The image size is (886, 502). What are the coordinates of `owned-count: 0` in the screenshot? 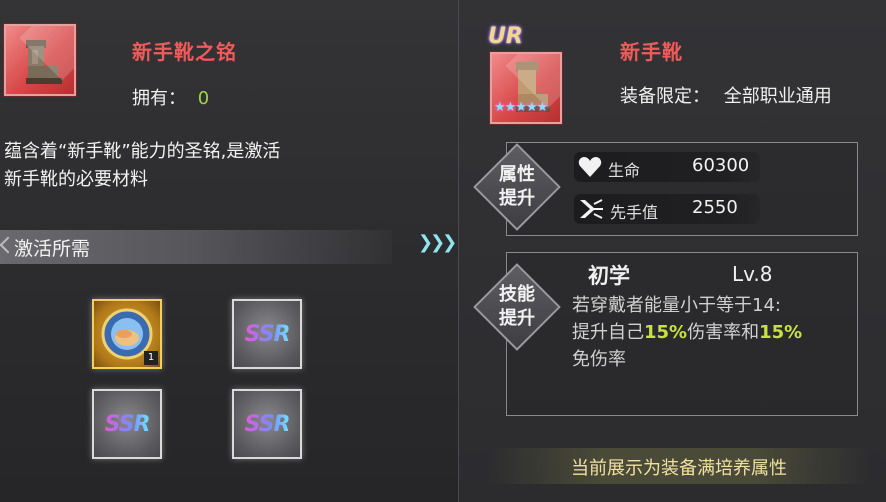 It's located at (203, 98).